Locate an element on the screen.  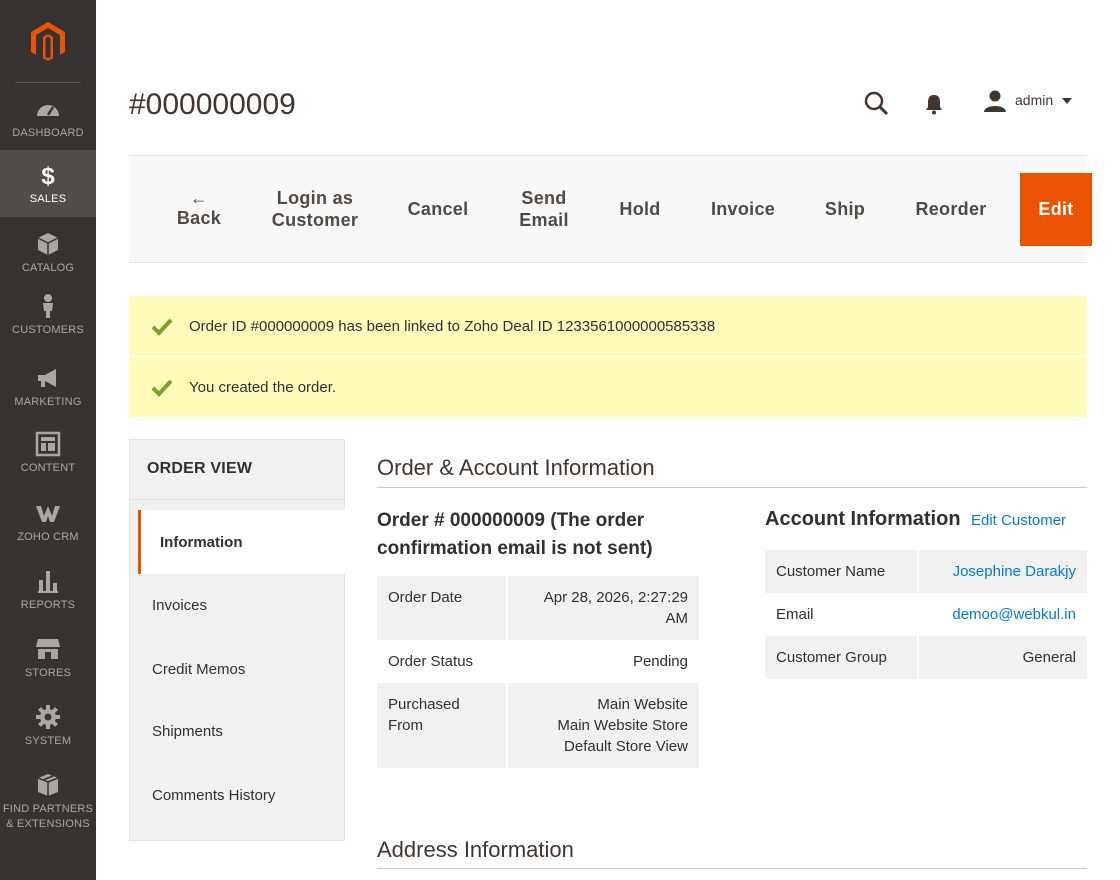
nav-reports: REPORTS is located at coordinates (48, 595).